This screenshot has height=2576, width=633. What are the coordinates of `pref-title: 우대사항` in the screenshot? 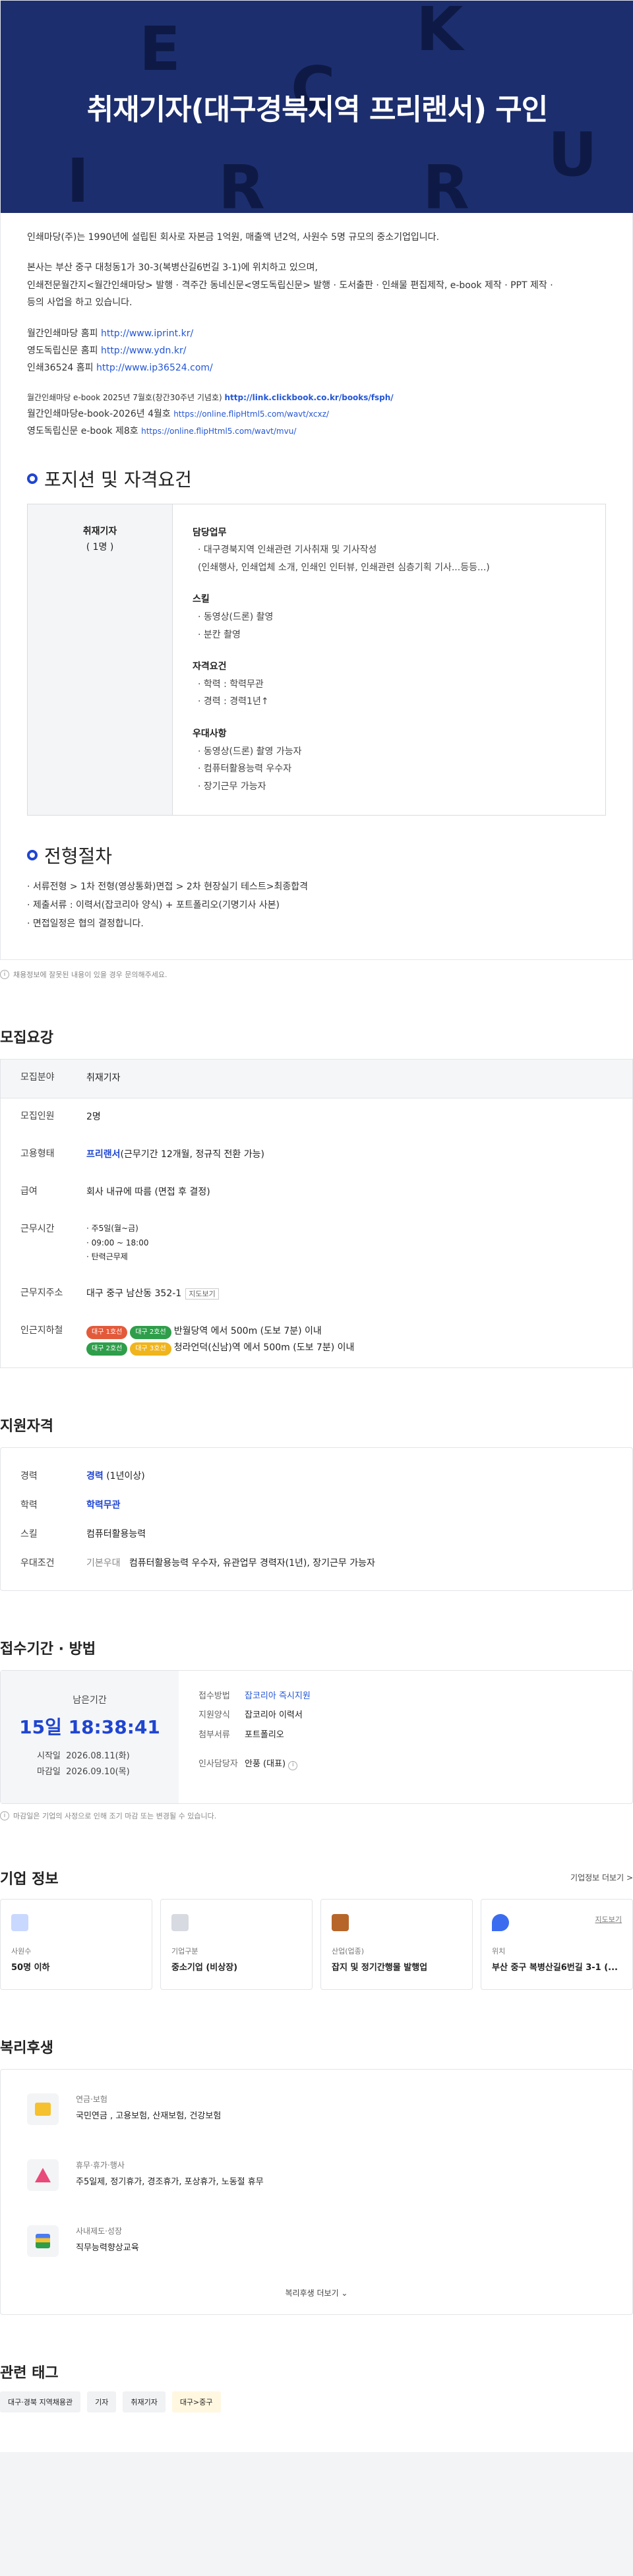 It's located at (210, 735).